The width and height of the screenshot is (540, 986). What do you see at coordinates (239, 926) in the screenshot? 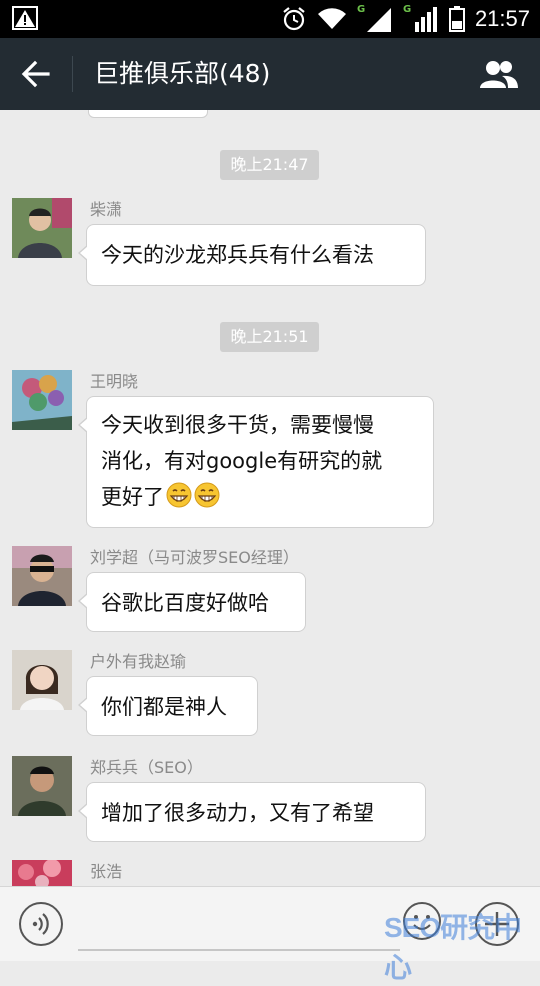
I see `message-input` at bounding box center [239, 926].